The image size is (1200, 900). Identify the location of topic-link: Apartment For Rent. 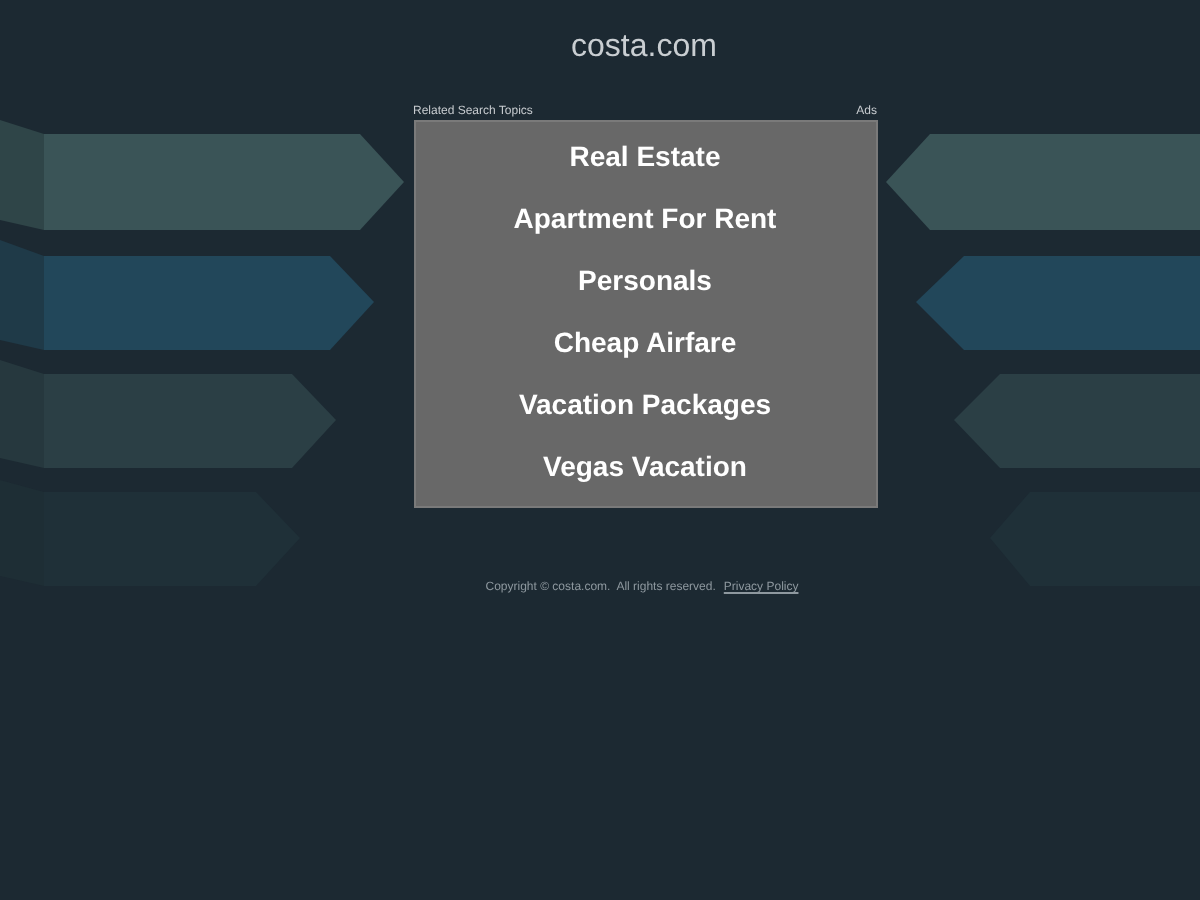
(645, 219).